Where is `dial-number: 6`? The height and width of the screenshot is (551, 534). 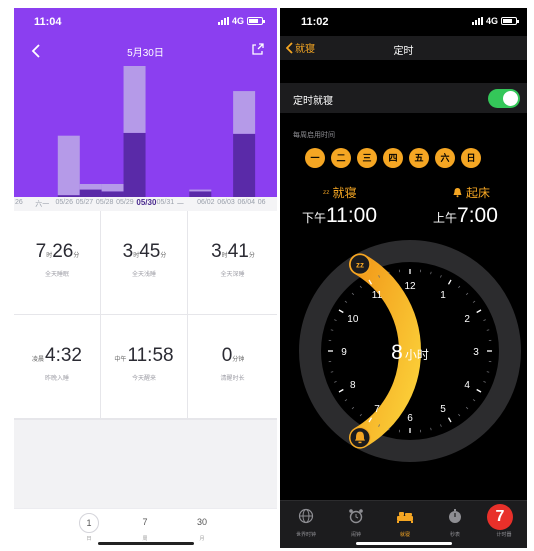
dial-number: 6 is located at coordinates (410, 418).